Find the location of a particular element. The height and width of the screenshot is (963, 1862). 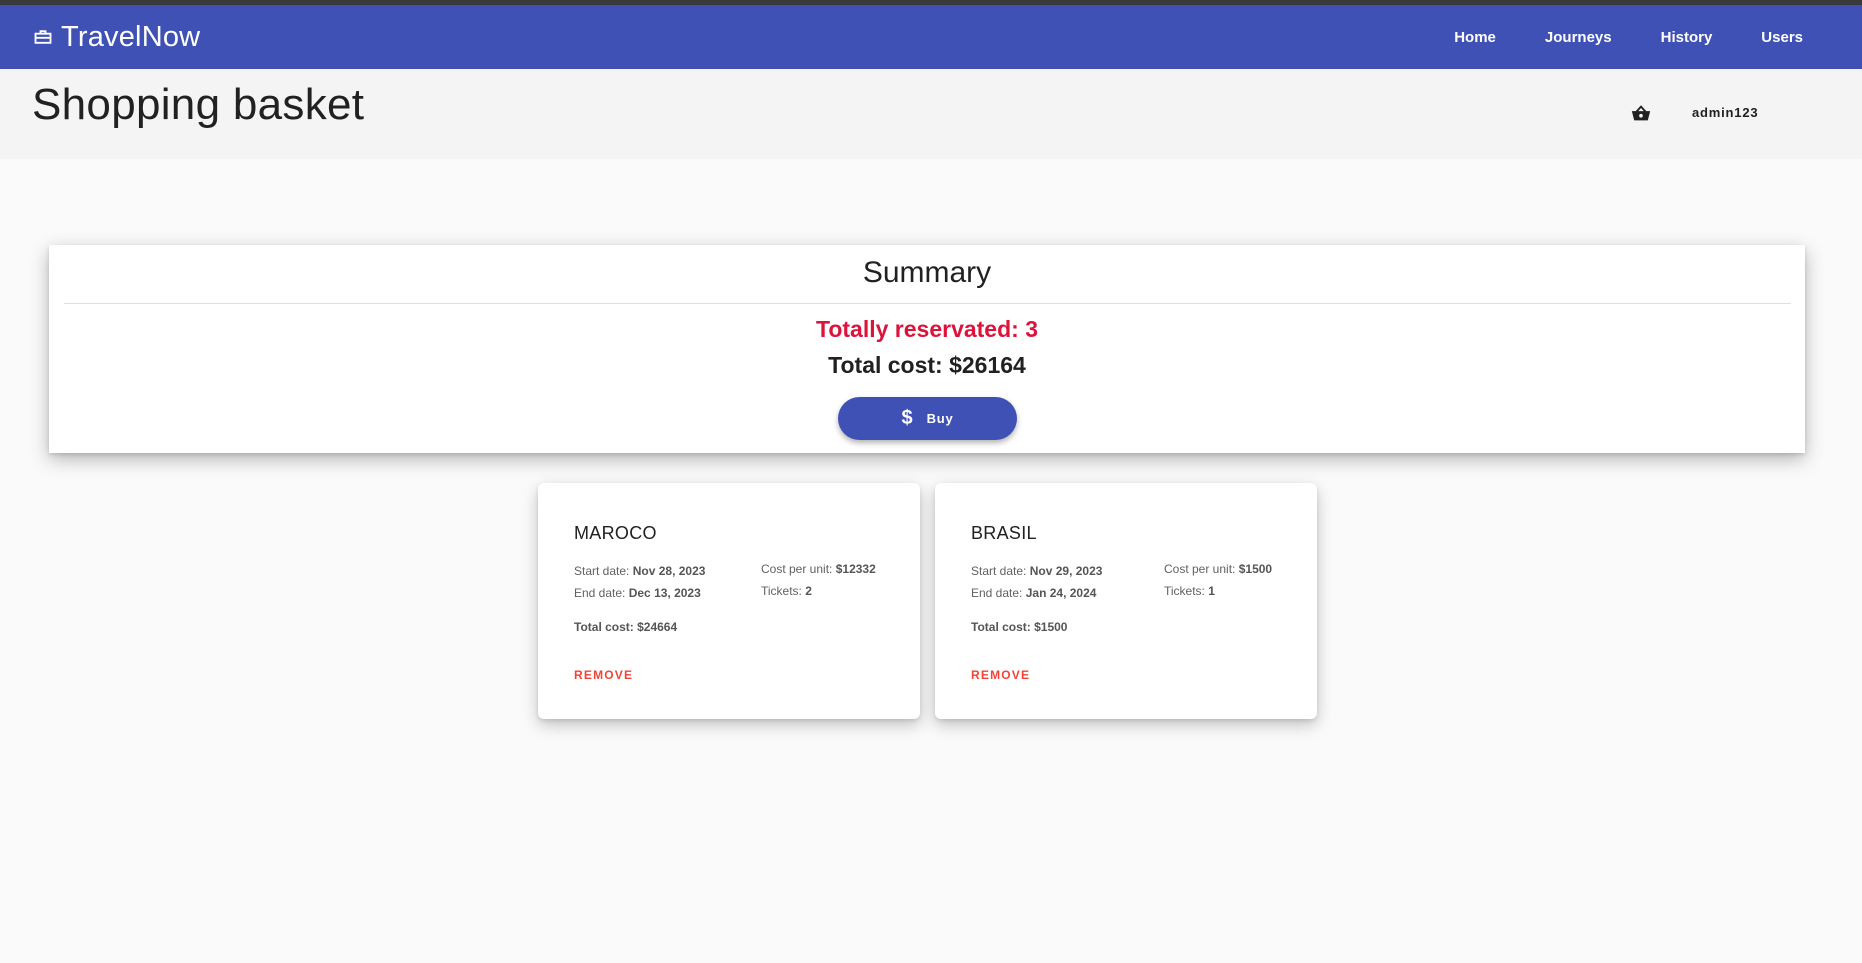

buy-button: $ Buy is located at coordinates (927, 418).